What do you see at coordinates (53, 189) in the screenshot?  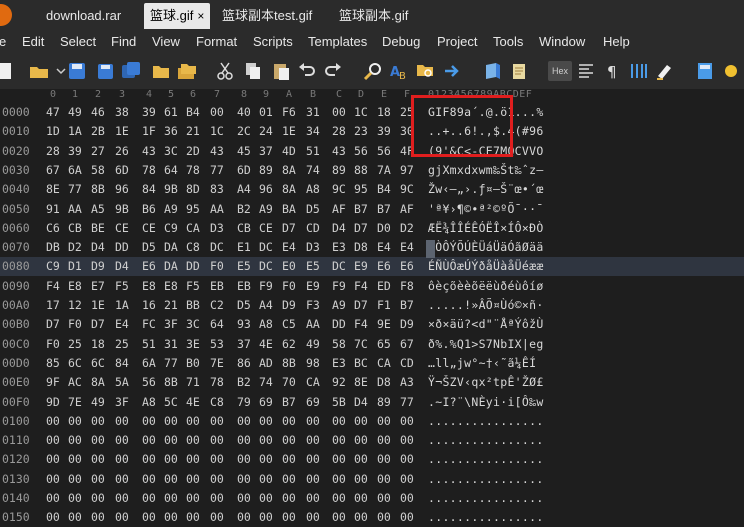 I see `hex-byte: 8E` at bounding box center [53, 189].